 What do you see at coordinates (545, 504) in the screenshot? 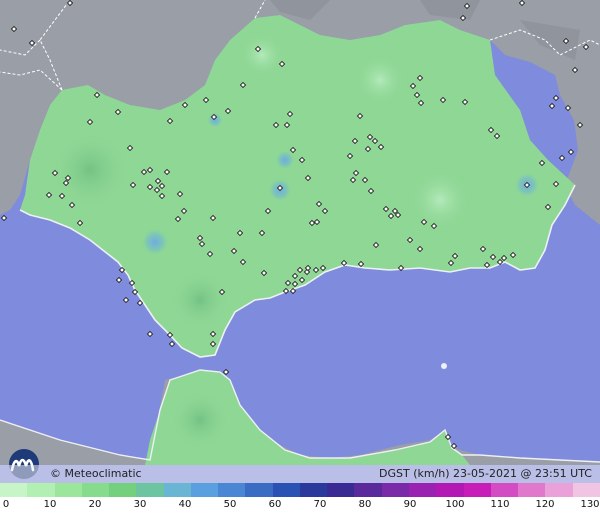
I see `scale-label: 120` at bounding box center [545, 504].